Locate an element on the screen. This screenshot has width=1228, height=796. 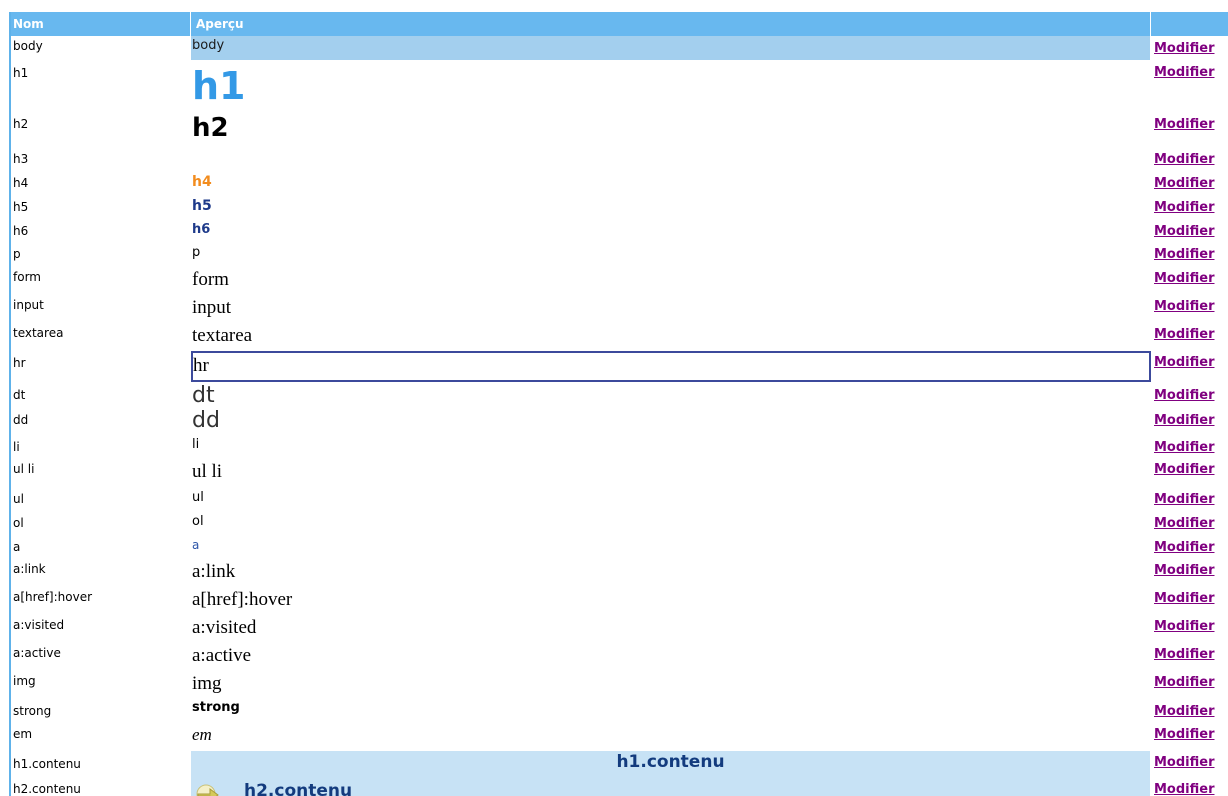
table-row: h1.contenu h1.contenu Modifier is located at coordinates (619, 765).